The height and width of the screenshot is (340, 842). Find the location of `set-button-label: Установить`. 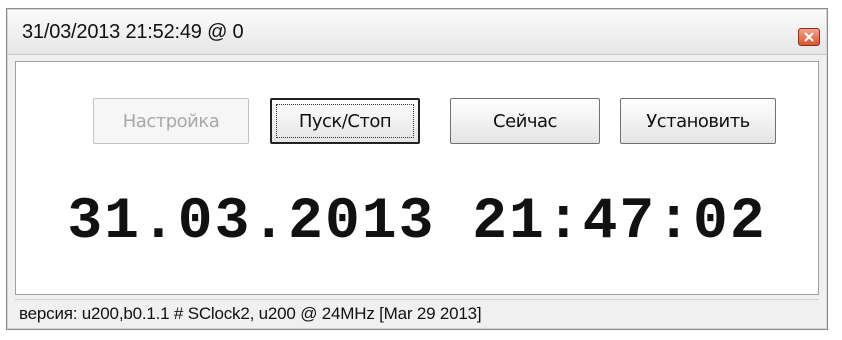

set-button-label: Установить is located at coordinates (698, 121).